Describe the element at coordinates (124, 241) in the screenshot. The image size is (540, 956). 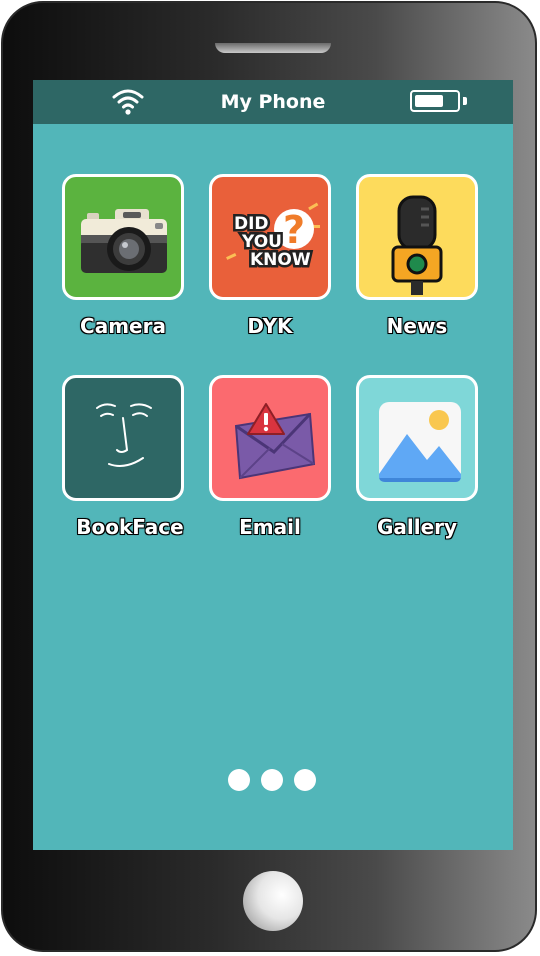
I see `camera-icon` at that location.